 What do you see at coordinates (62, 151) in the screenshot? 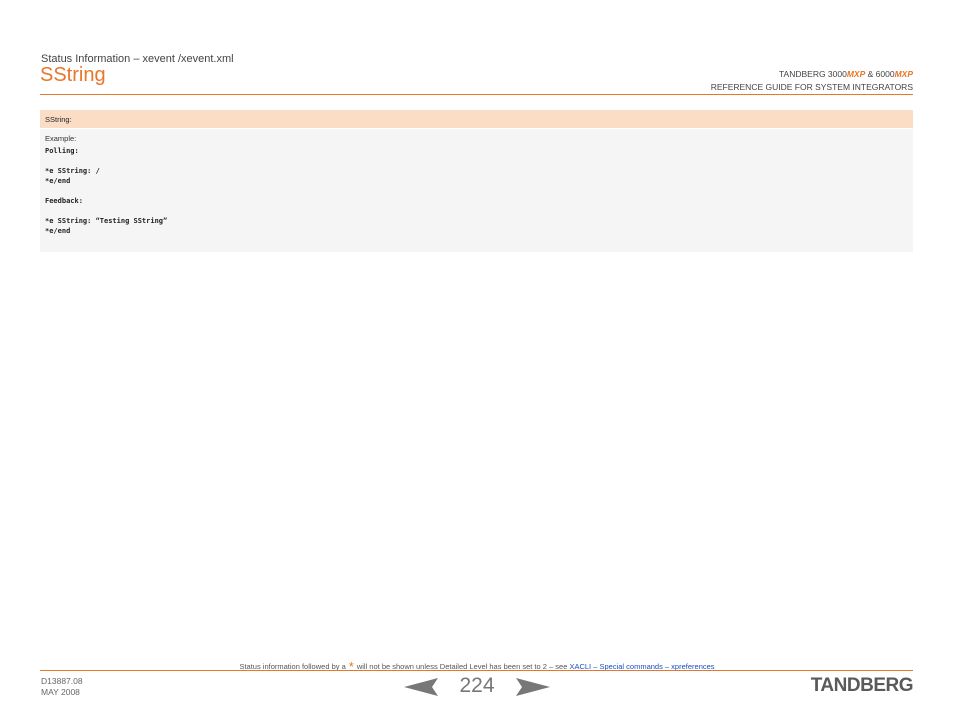
I see `polling-label: Polling:` at bounding box center [62, 151].